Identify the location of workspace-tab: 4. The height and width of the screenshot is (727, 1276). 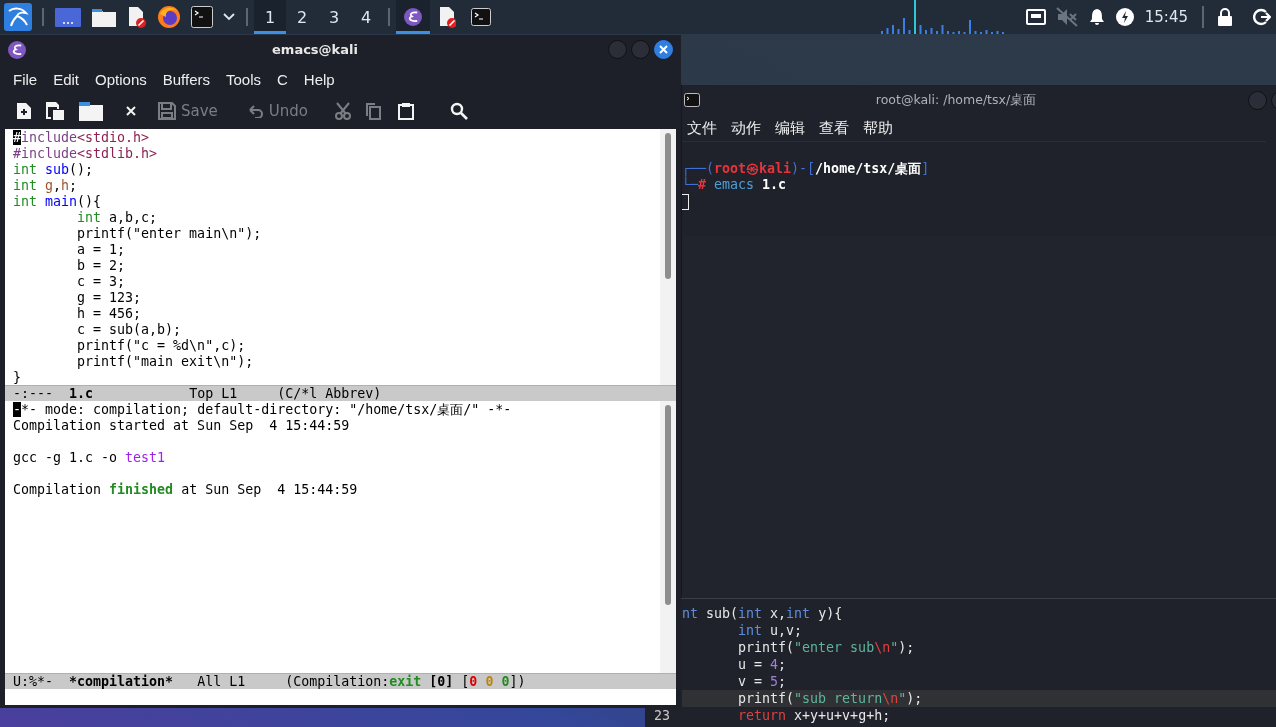
(366, 17).